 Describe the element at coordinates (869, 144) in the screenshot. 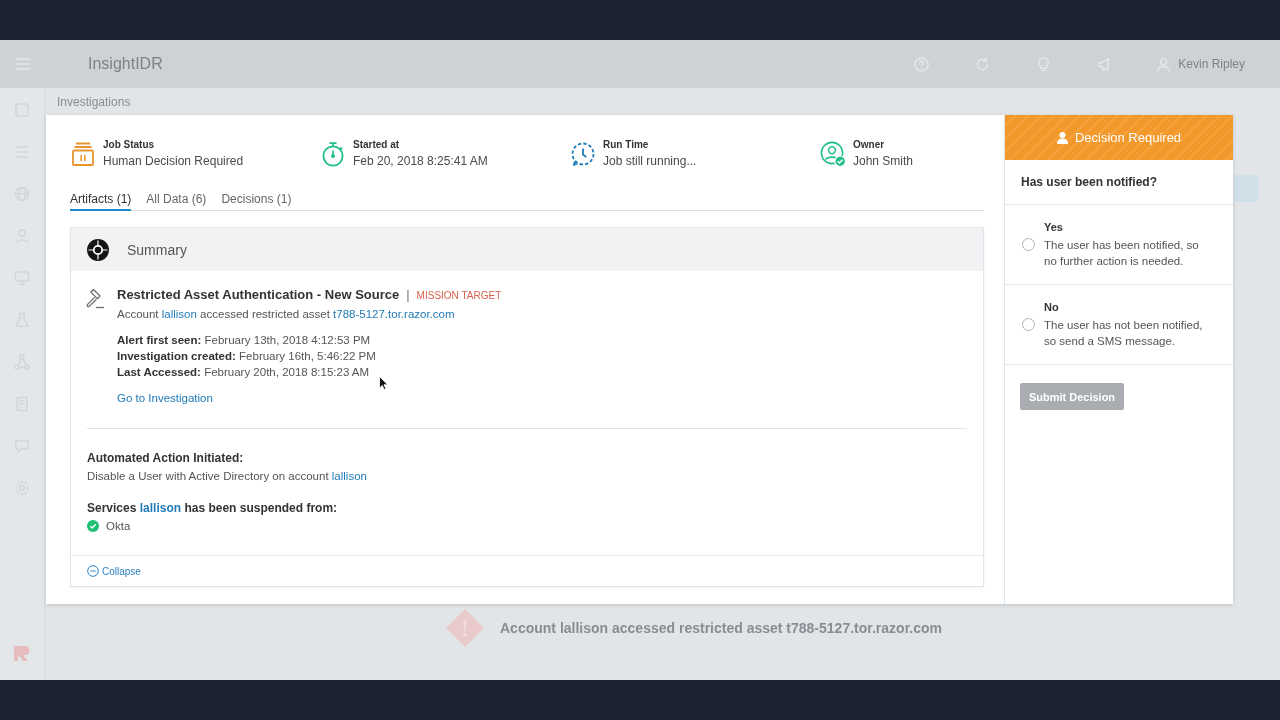

I see `status-label: Owner` at that location.